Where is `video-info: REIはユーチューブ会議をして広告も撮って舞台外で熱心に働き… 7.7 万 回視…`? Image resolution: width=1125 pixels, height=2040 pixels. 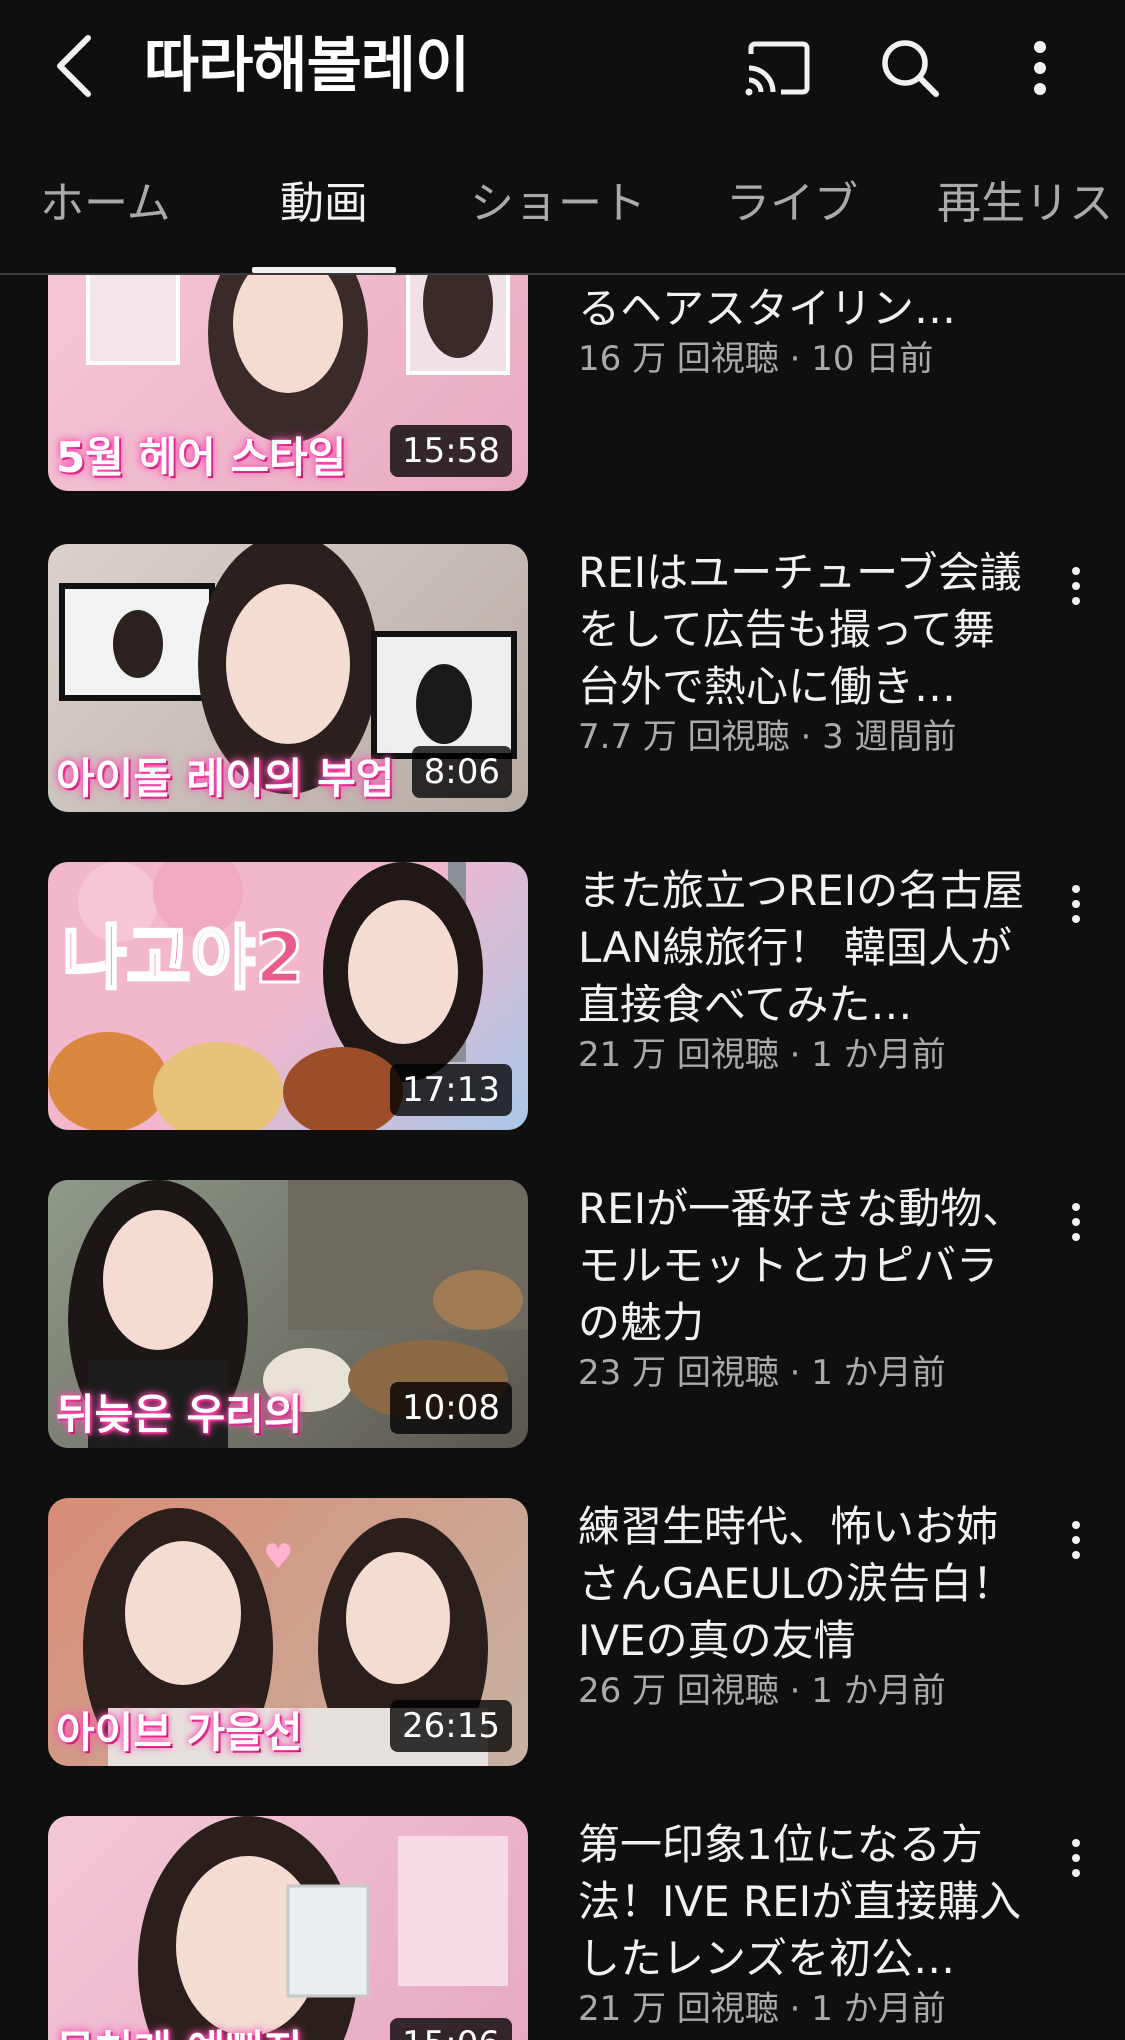
video-info: REIはユーチューブ会議をして広告も撮って舞台外で熱心に働き… 7.7 万 回視… is located at coordinates (803, 651).